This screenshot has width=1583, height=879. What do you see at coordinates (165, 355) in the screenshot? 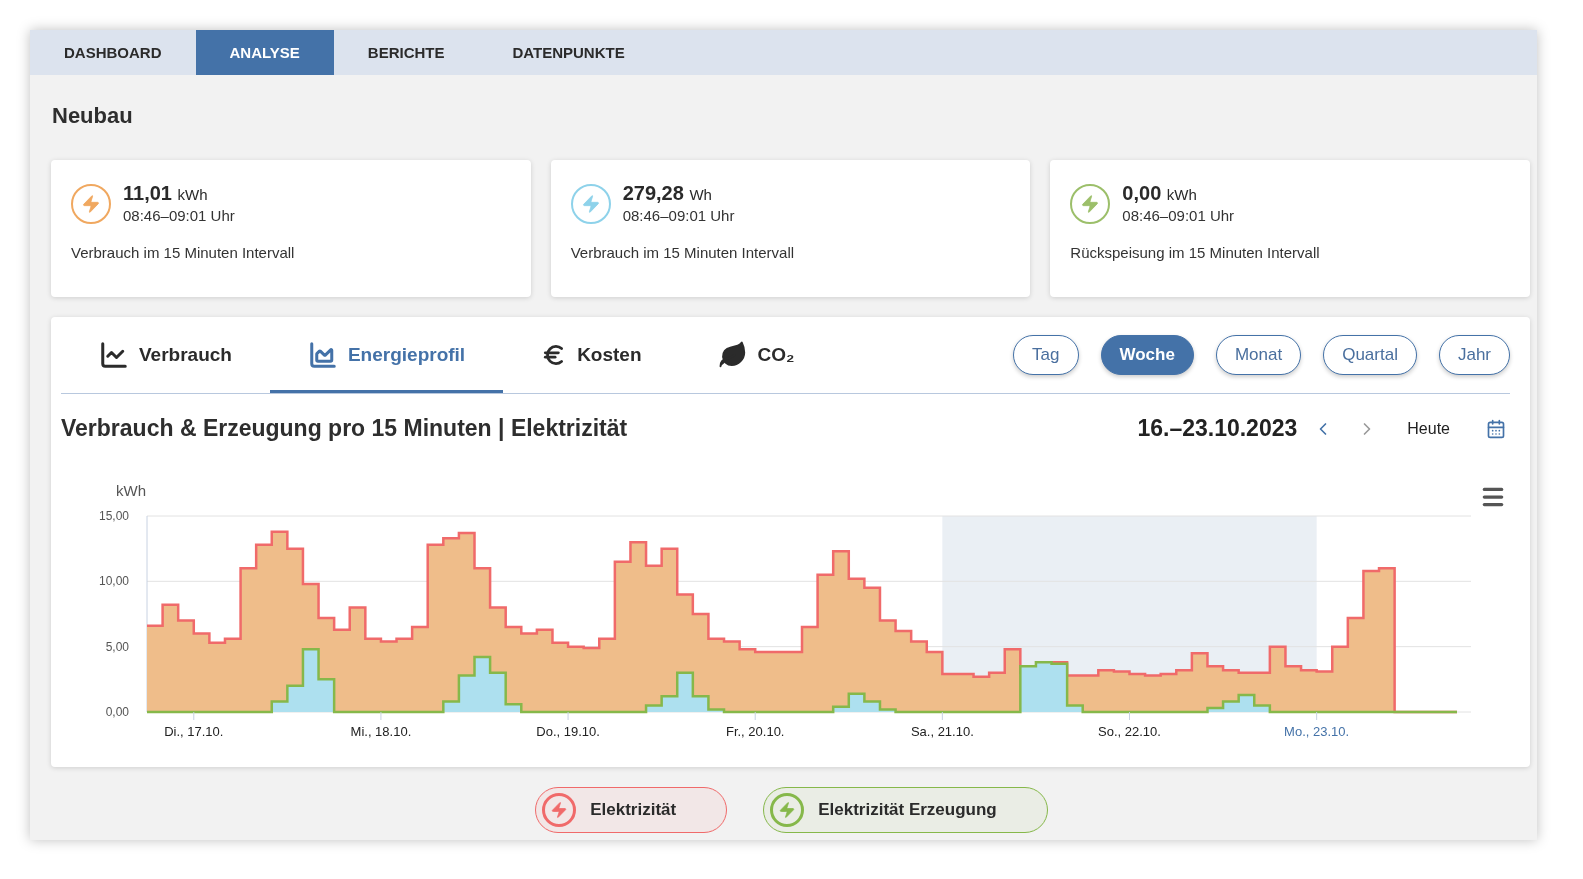
I see `view-tab: Verbrauch` at bounding box center [165, 355].